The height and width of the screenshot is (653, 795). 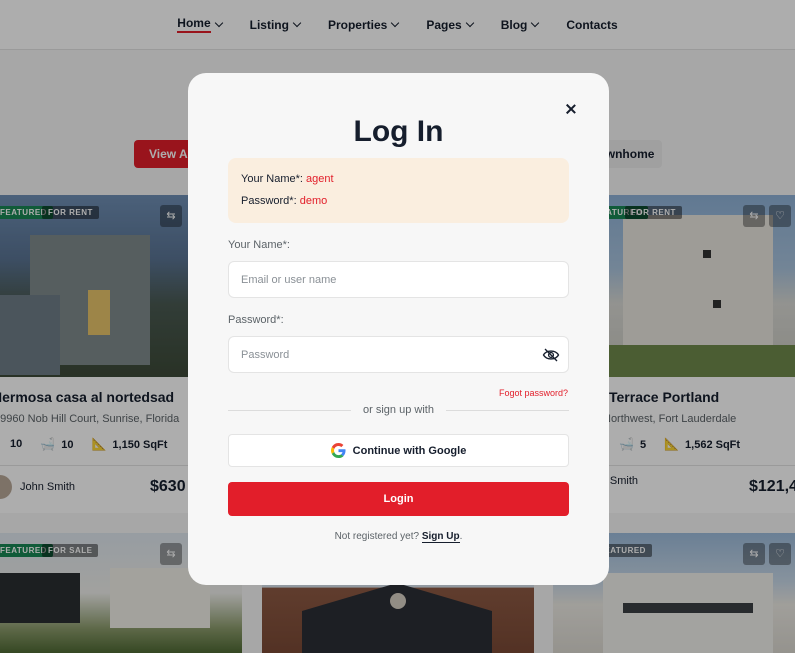 I want to click on demo-name-value: agent, so click(x=320, y=179).